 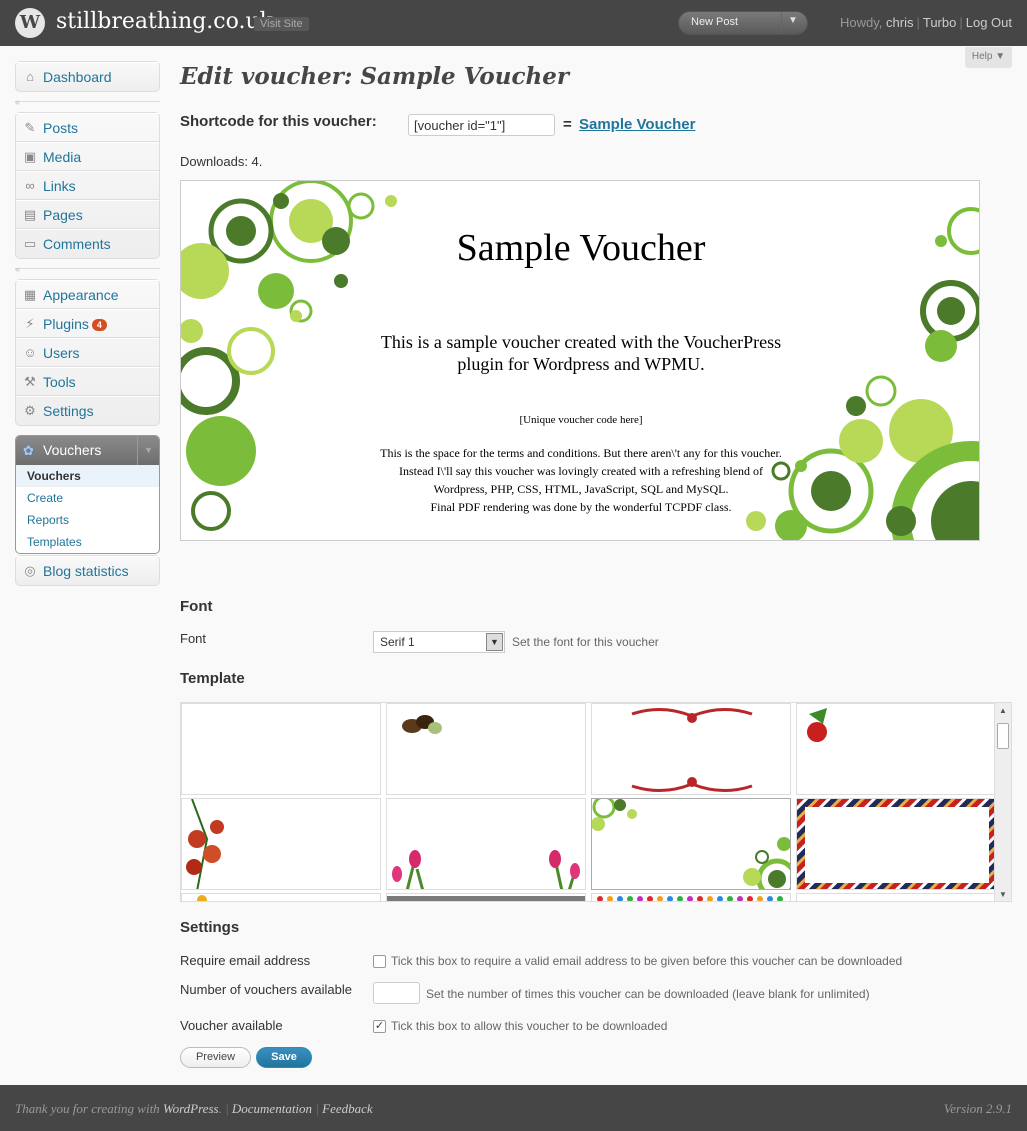 I want to click on comment-icon: ▭, so click(x=30, y=243).